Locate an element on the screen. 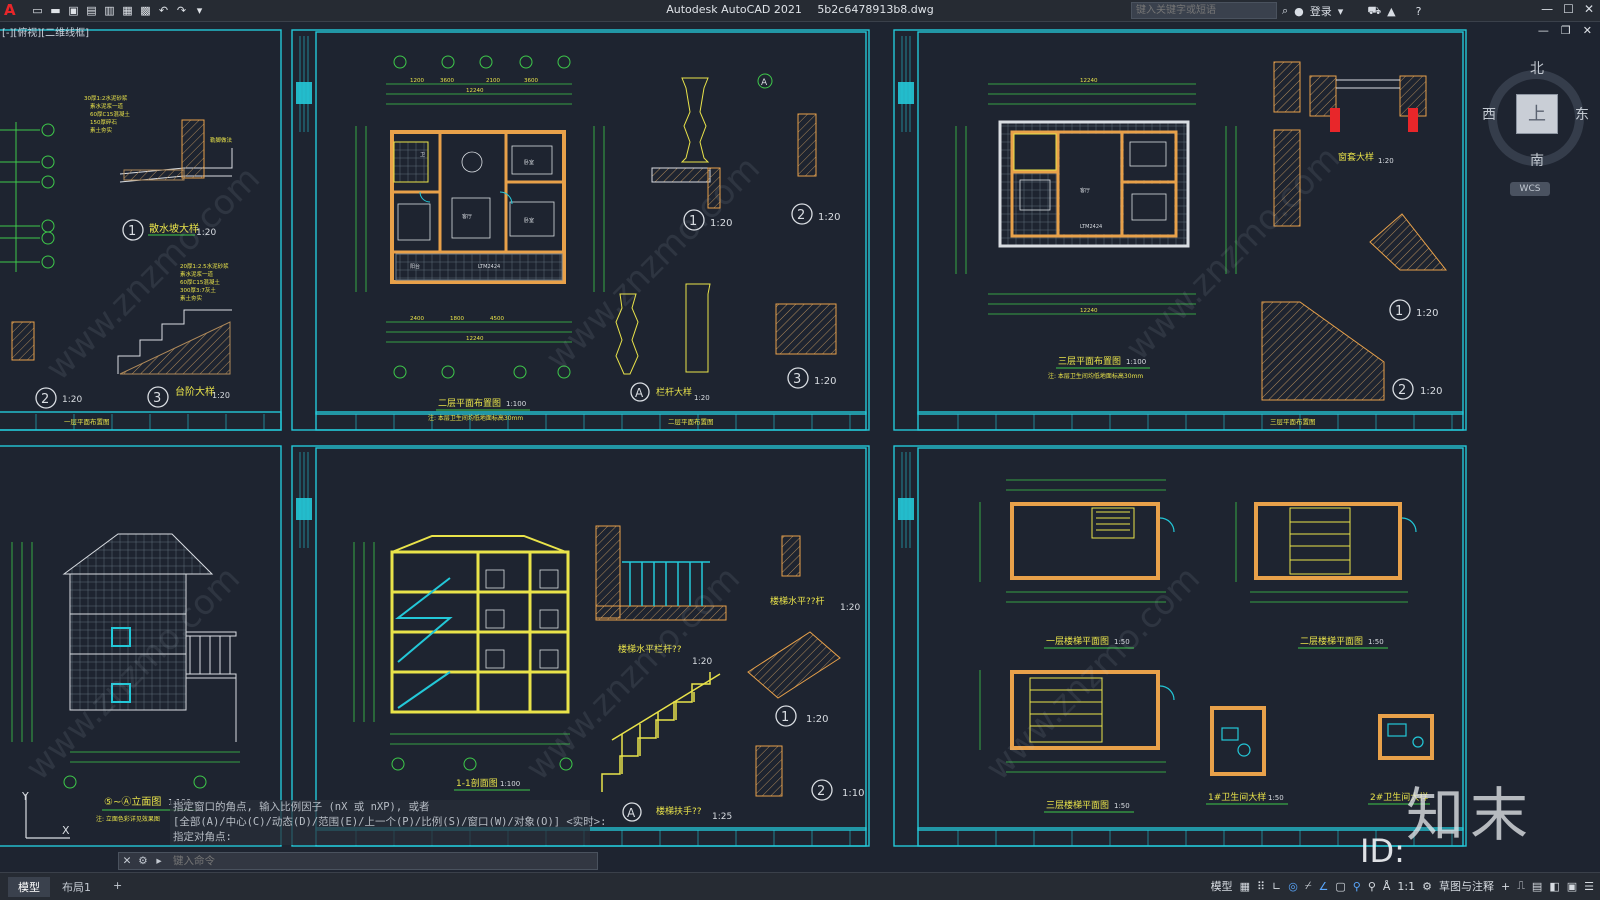 The height and width of the screenshot is (900, 1600). plan-title-3: 三层平面布置图 is located at coordinates (1089, 361).